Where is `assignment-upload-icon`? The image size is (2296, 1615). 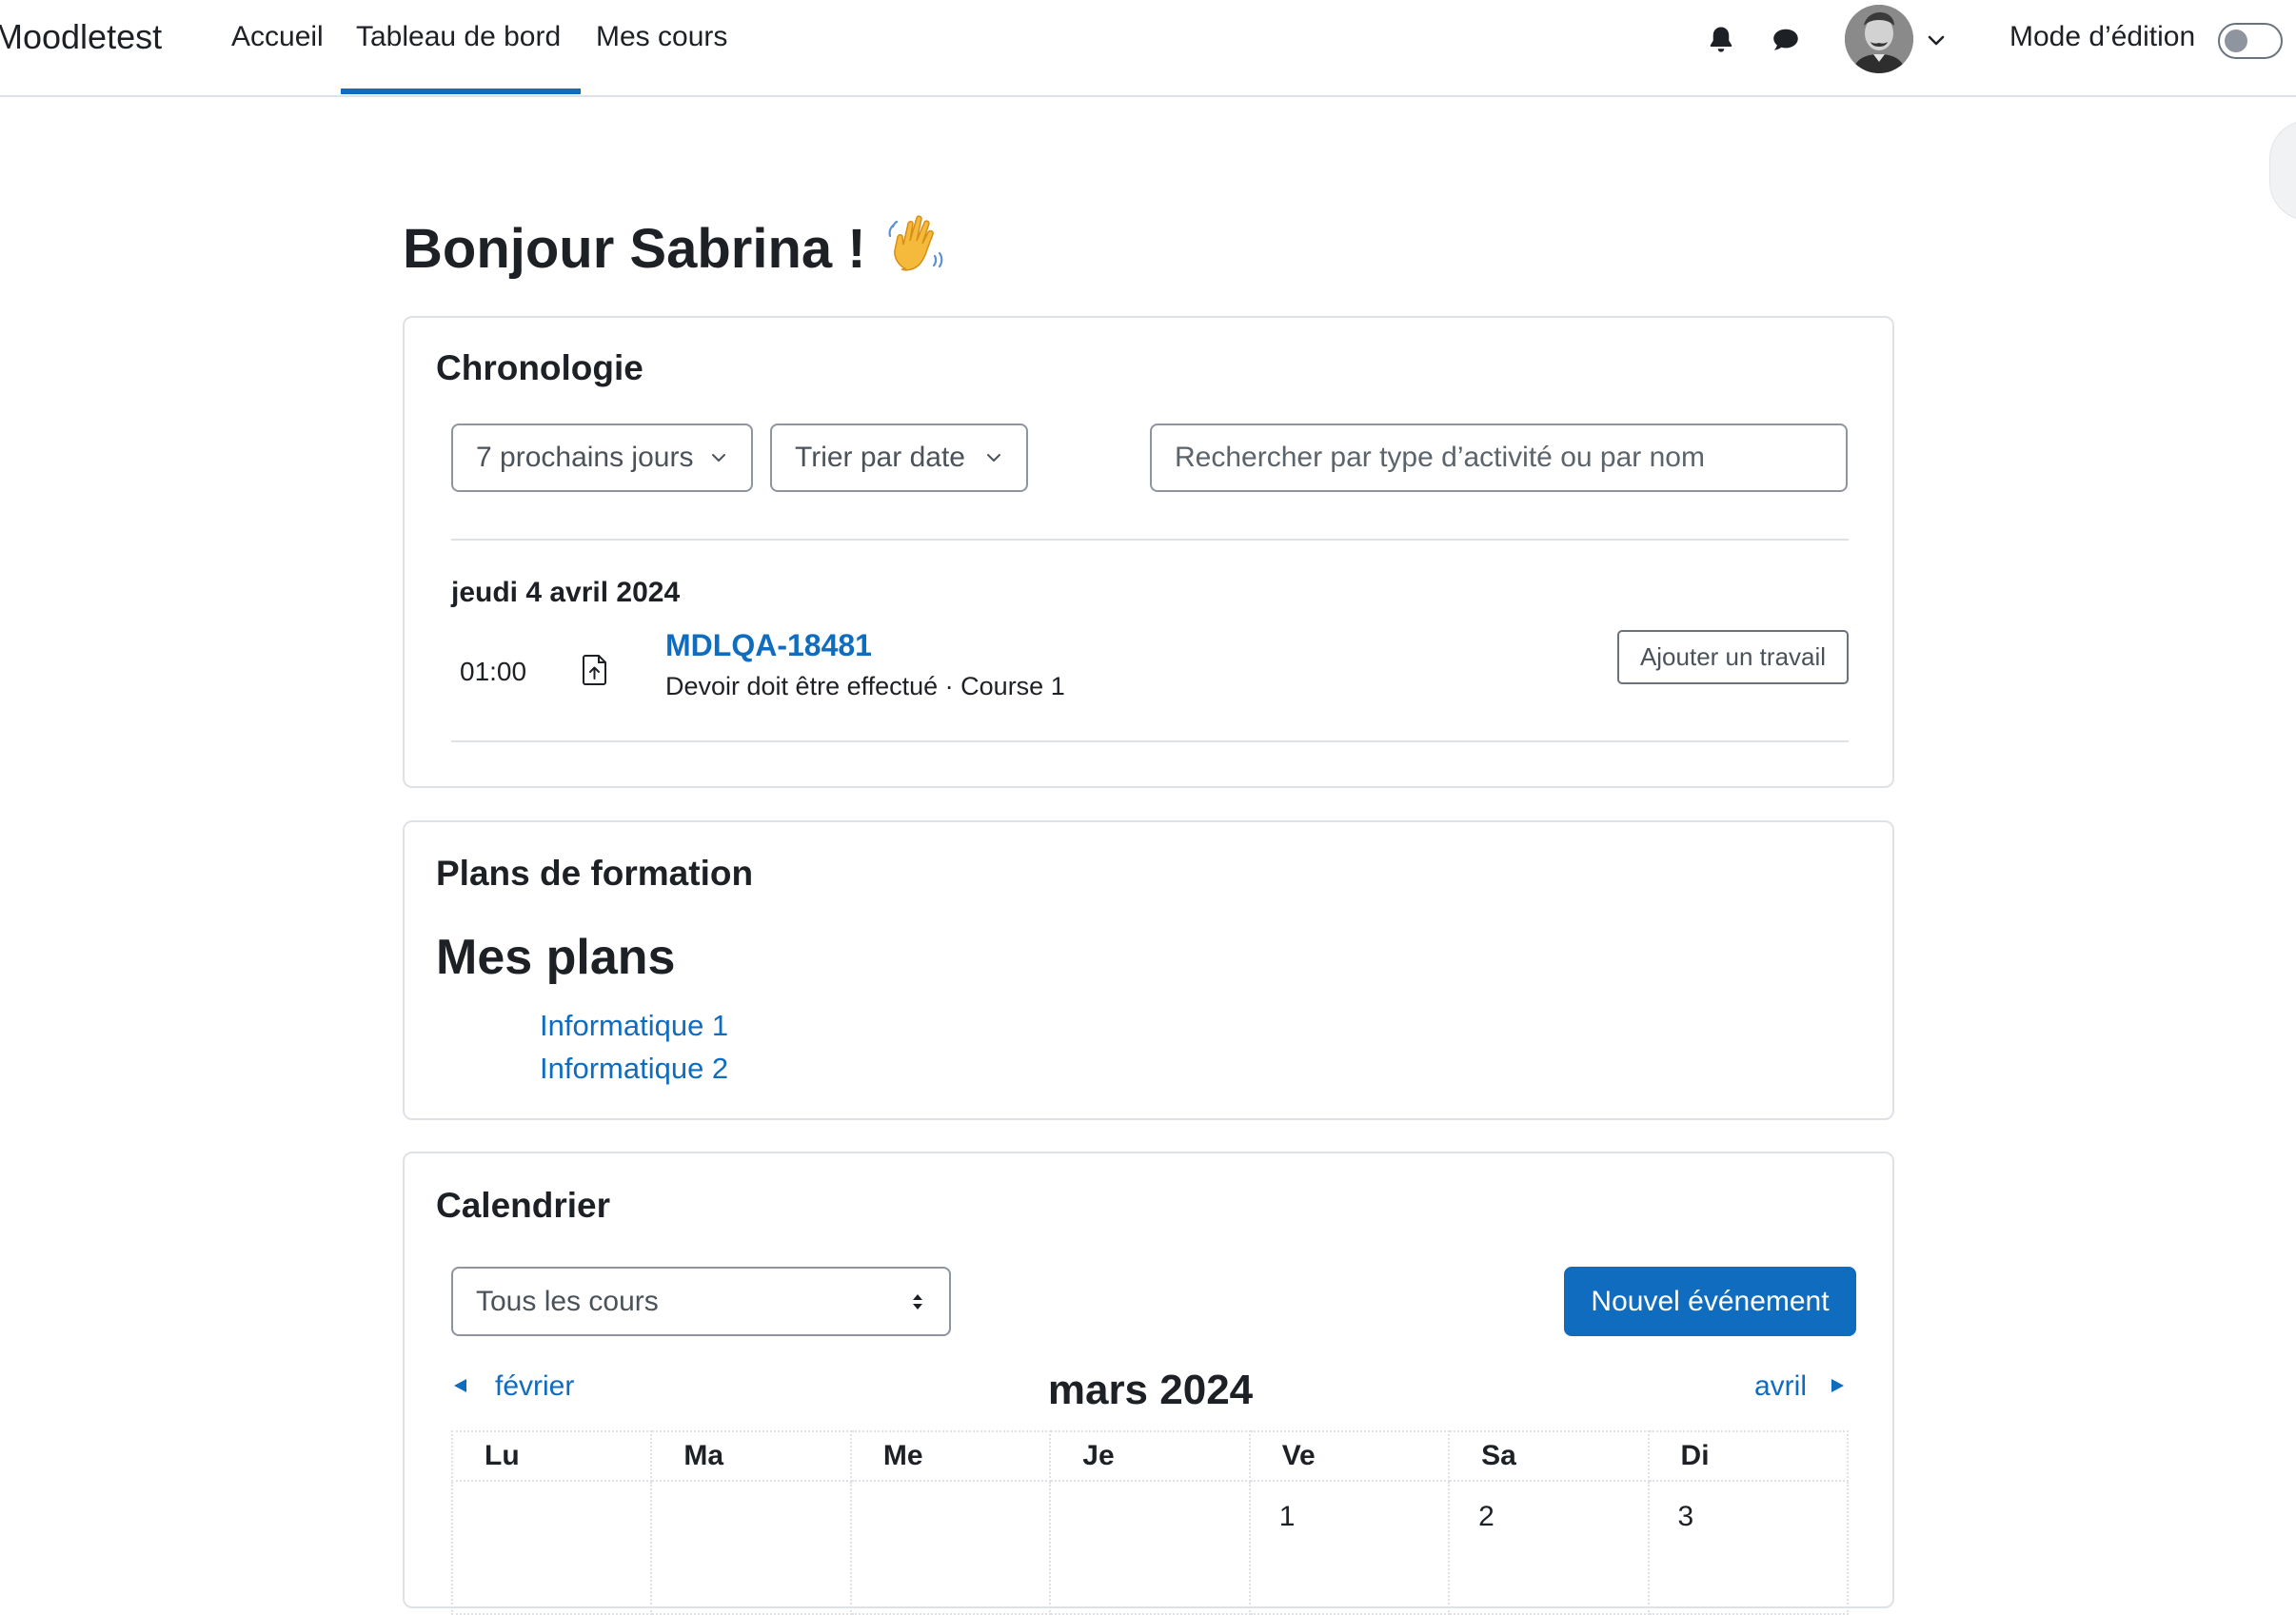 assignment-upload-icon is located at coordinates (594, 670).